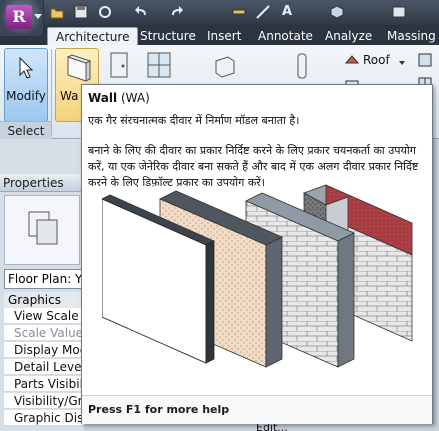  I want to click on open-icon, so click(57, 12).